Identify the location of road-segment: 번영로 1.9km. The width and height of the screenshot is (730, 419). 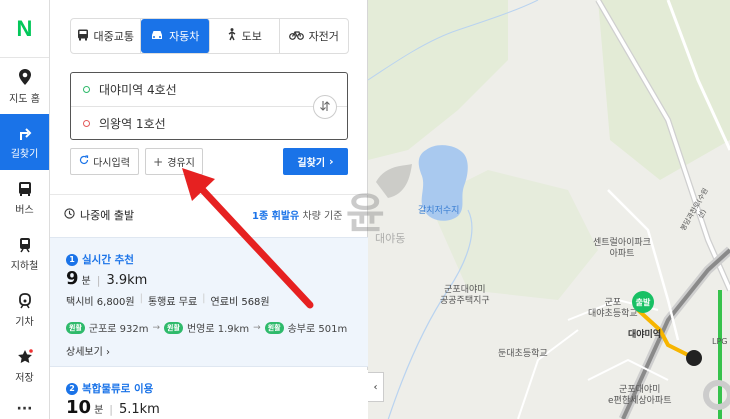
(218, 329).